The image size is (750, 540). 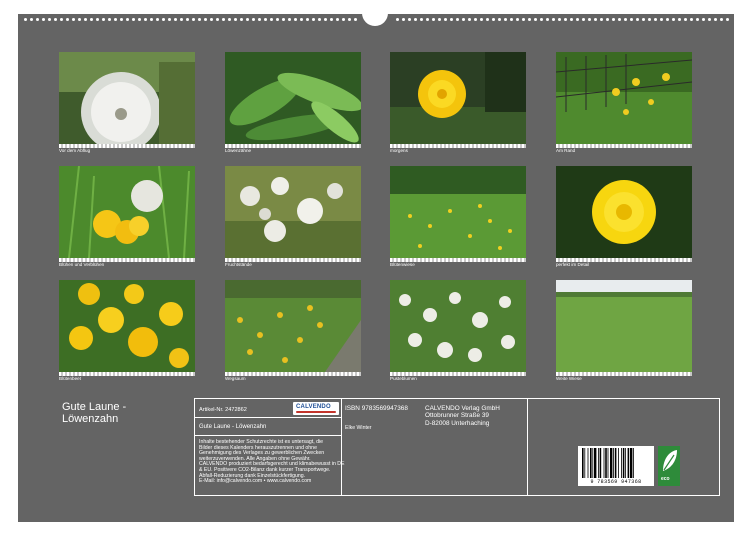 What do you see at coordinates (457, 416) in the screenshot?
I see `publisher-street: Ottobrunner Straße 39` at bounding box center [457, 416].